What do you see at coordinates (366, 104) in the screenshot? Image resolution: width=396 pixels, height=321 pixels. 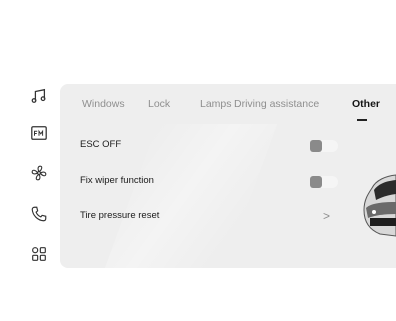 I see `tab-other: Other` at bounding box center [366, 104].